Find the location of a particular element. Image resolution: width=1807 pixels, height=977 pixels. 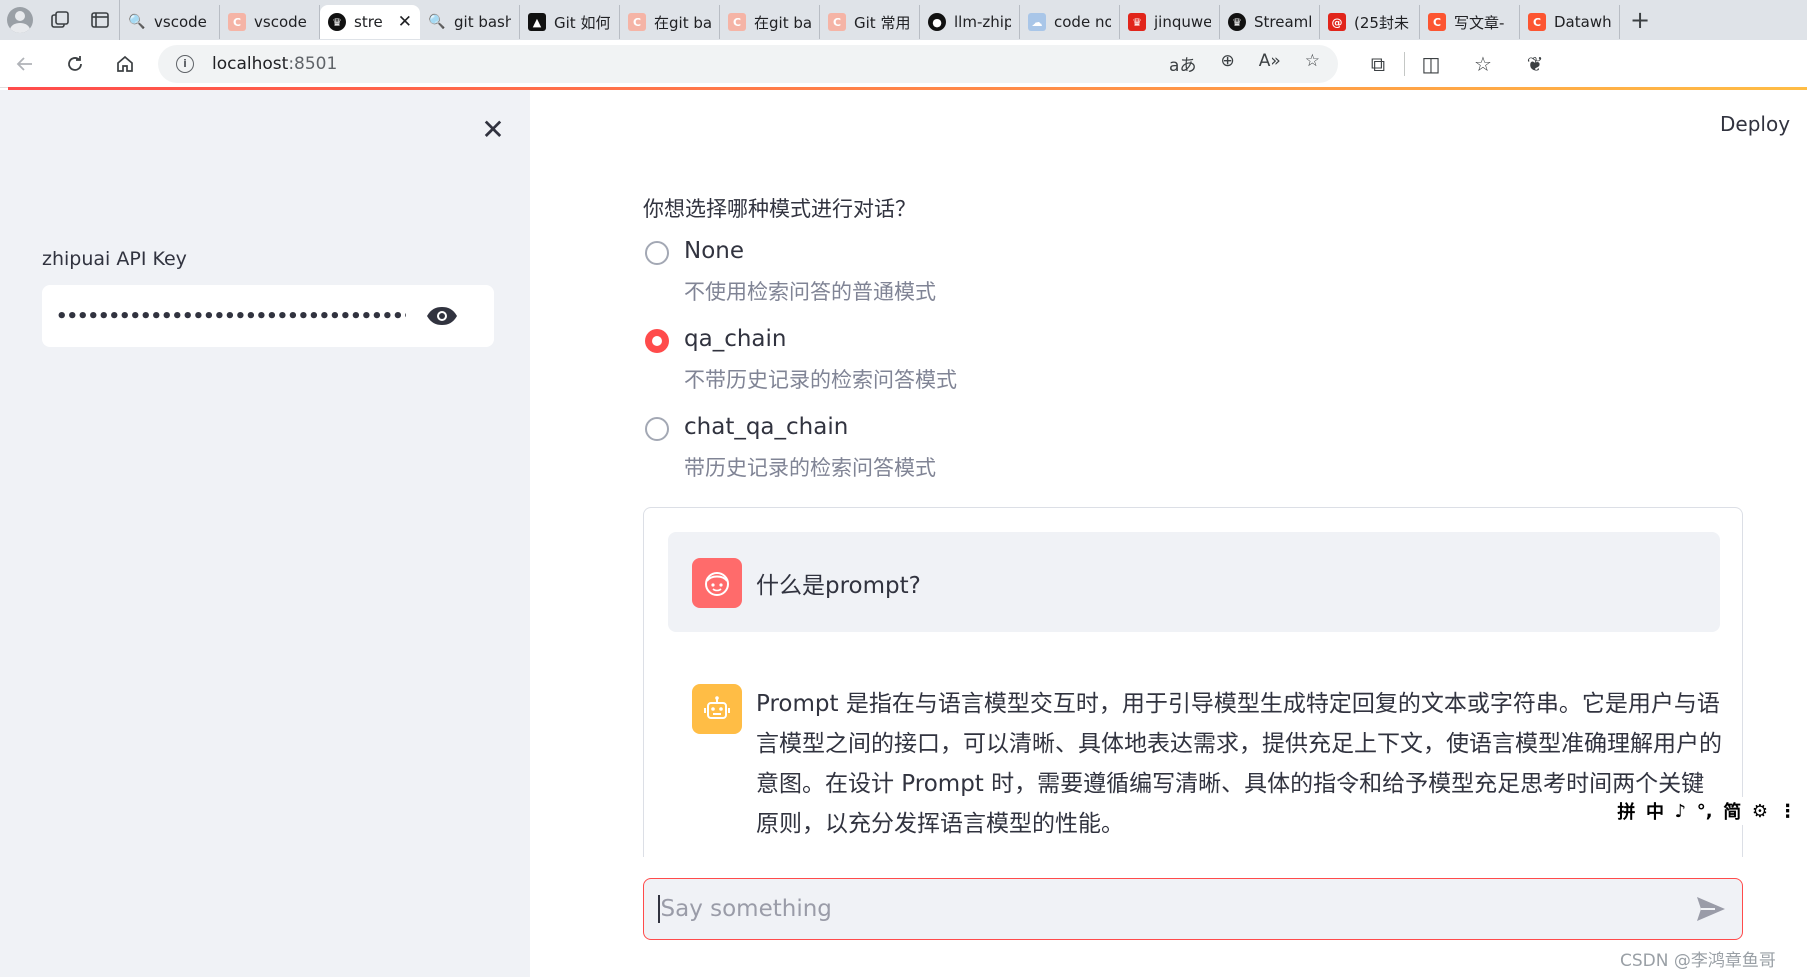

browser-tab: @ (25封未 is located at coordinates (1370, 22).